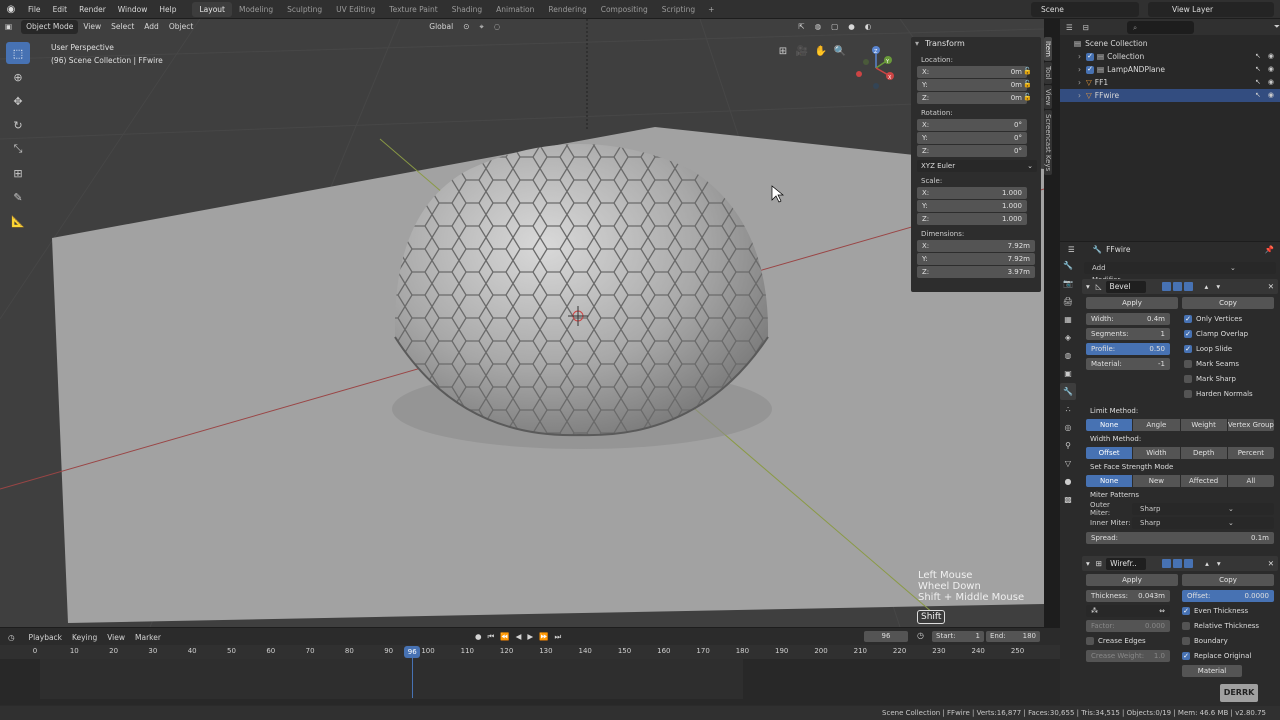  Describe the element at coordinates (976, 272) in the screenshot. I see `dimension-z-field: Z: 3.97m` at that location.